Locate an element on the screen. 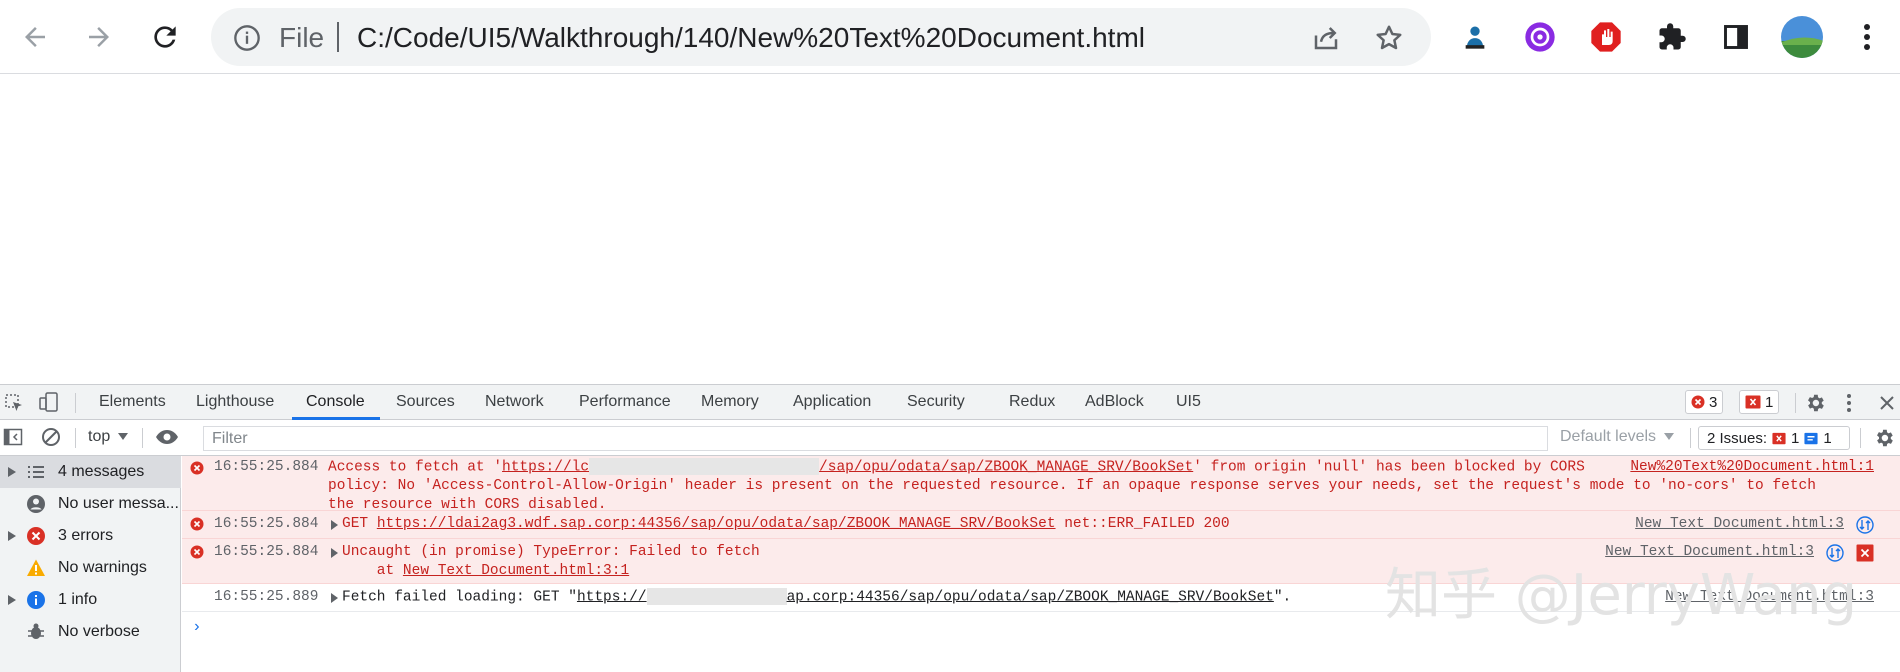 The height and width of the screenshot is (672, 1900). tab-application: Application is located at coordinates (832, 402).